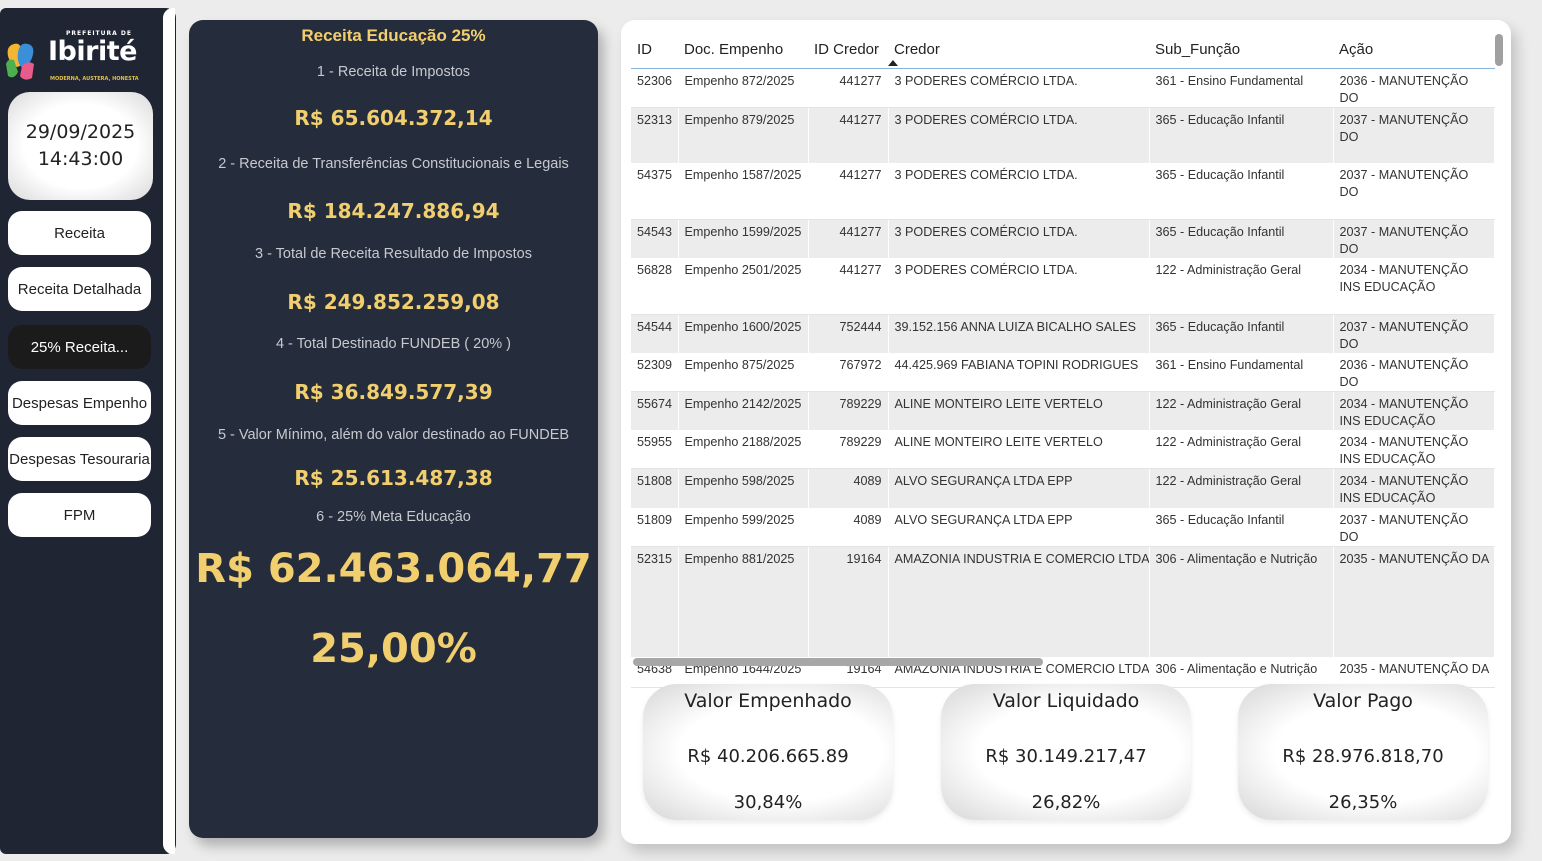 The width and height of the screenshot is (1542, 861). Describe the element at coordinates (79, 403) in the screenshot. I see `nav-despesas-empenho-button: Despesas Empenho` at that location.